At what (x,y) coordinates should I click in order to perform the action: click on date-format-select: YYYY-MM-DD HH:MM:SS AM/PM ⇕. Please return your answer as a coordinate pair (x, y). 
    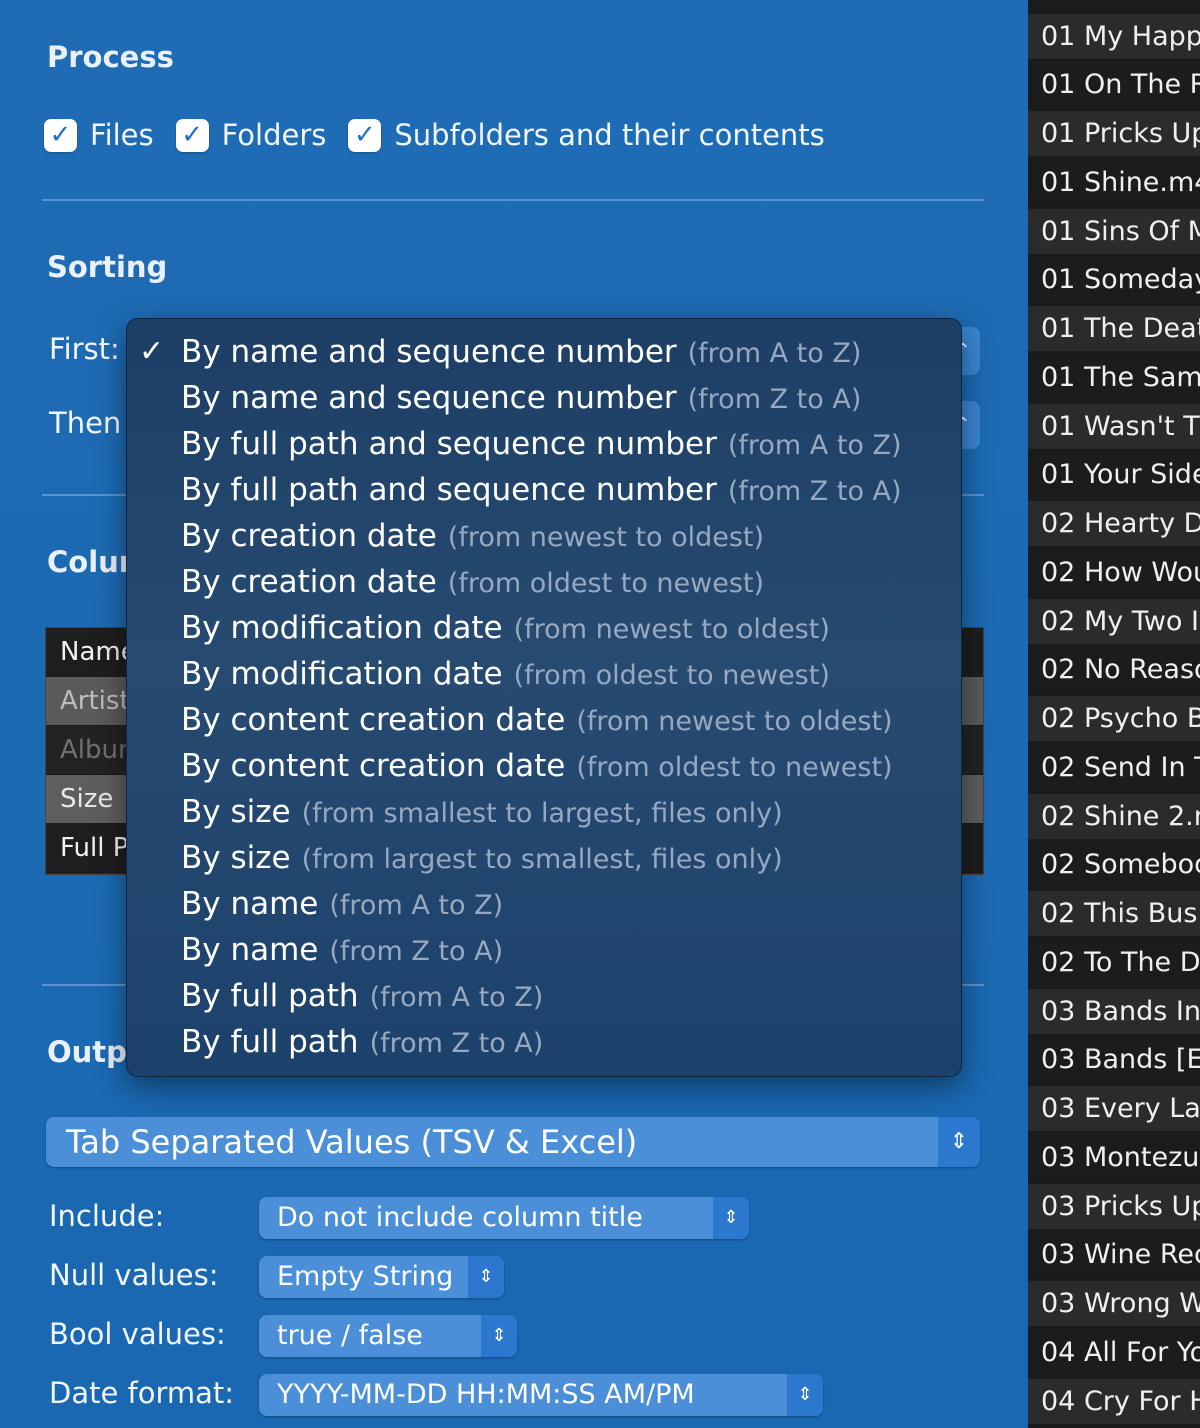
    Looking at the image, I should click on (541, 1395).